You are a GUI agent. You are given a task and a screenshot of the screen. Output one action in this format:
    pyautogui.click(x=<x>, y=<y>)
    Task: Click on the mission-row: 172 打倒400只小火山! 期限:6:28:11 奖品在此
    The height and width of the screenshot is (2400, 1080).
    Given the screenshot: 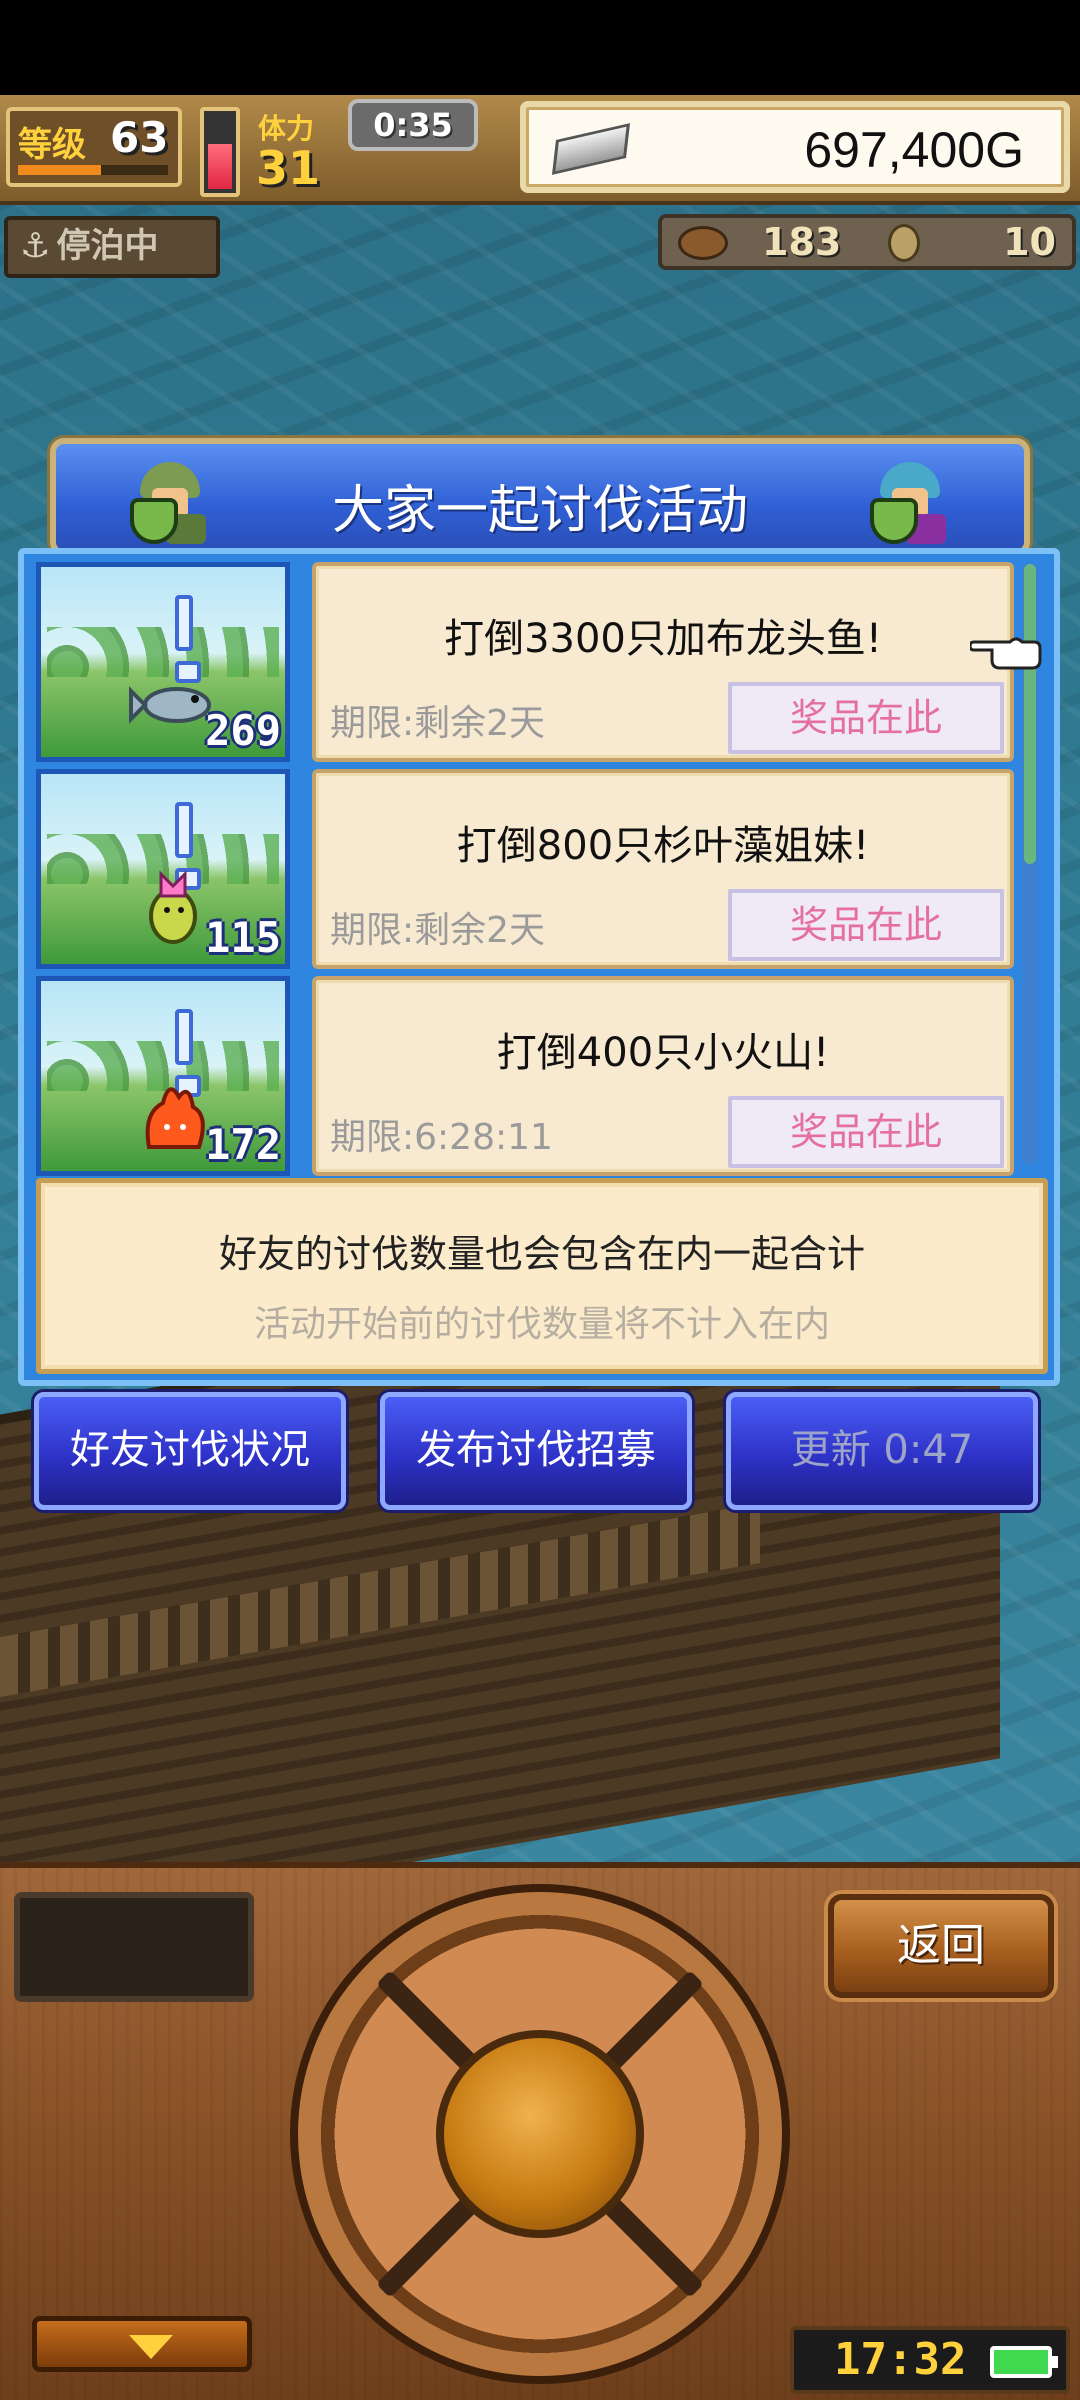 What is the action you would take?
    pyautogui.click(x=526, y=1079)
    